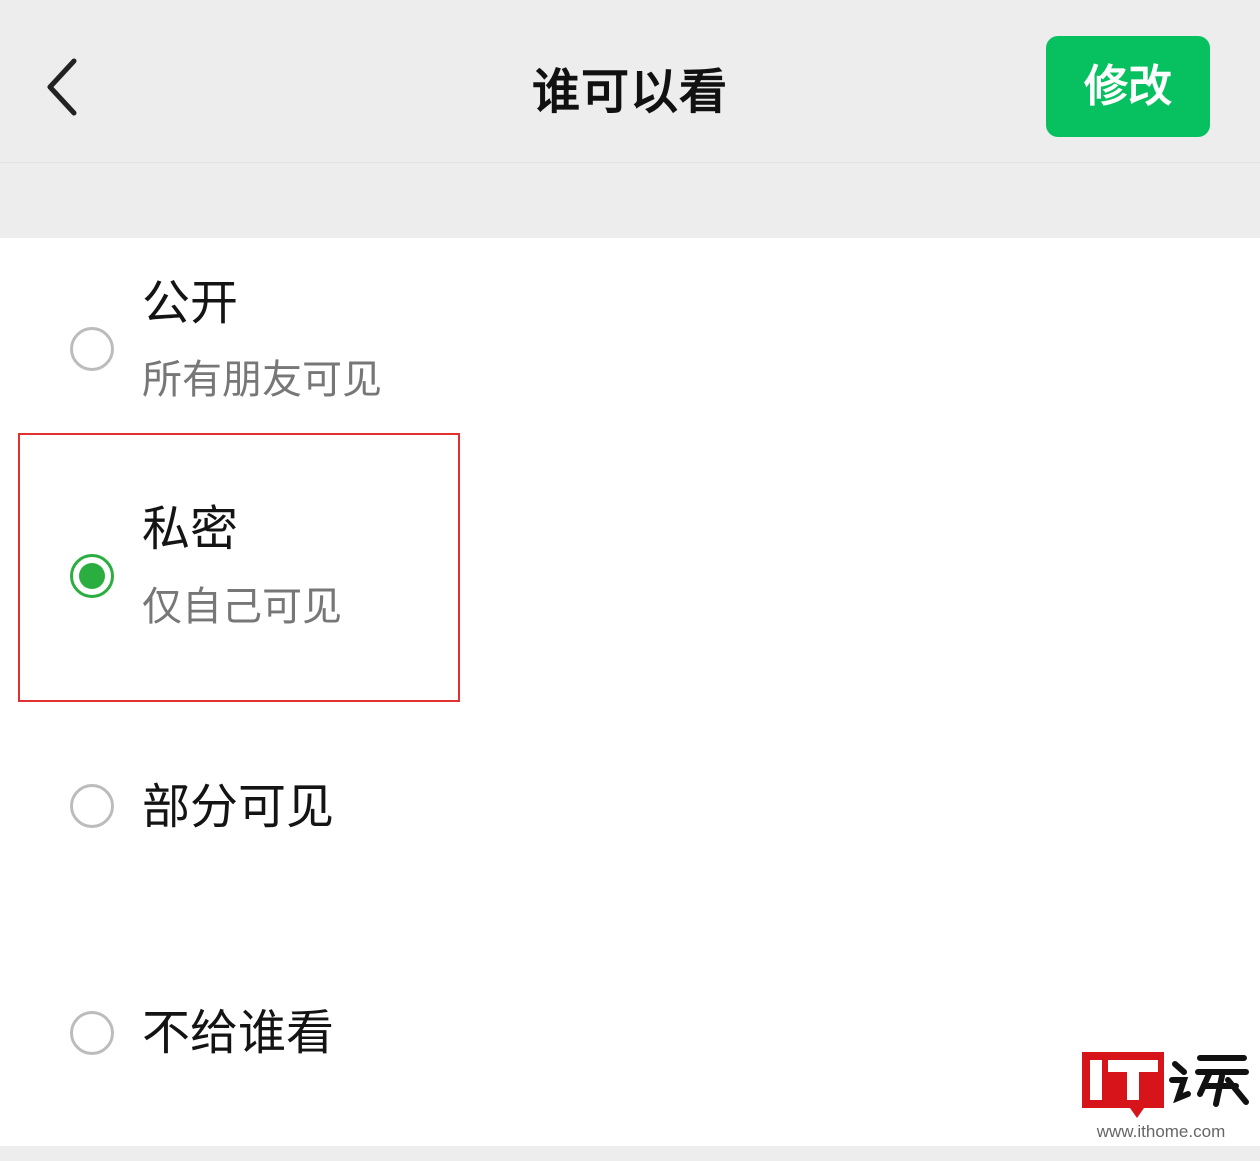 This screenshot has height=1161, width=1260. Describe the element at coordinates (630, 200) in the screenshot. I see `section-gap` at that location.